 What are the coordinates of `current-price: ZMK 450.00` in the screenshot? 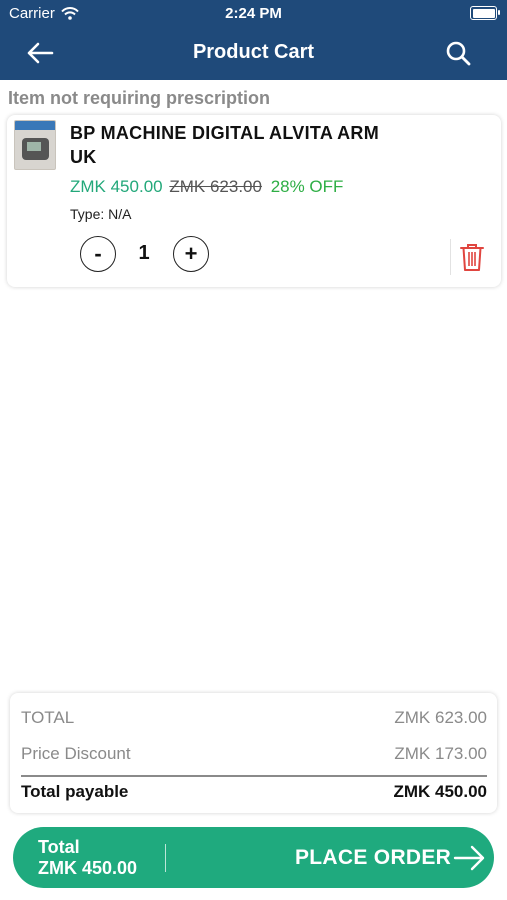 It's located at (116, 186).